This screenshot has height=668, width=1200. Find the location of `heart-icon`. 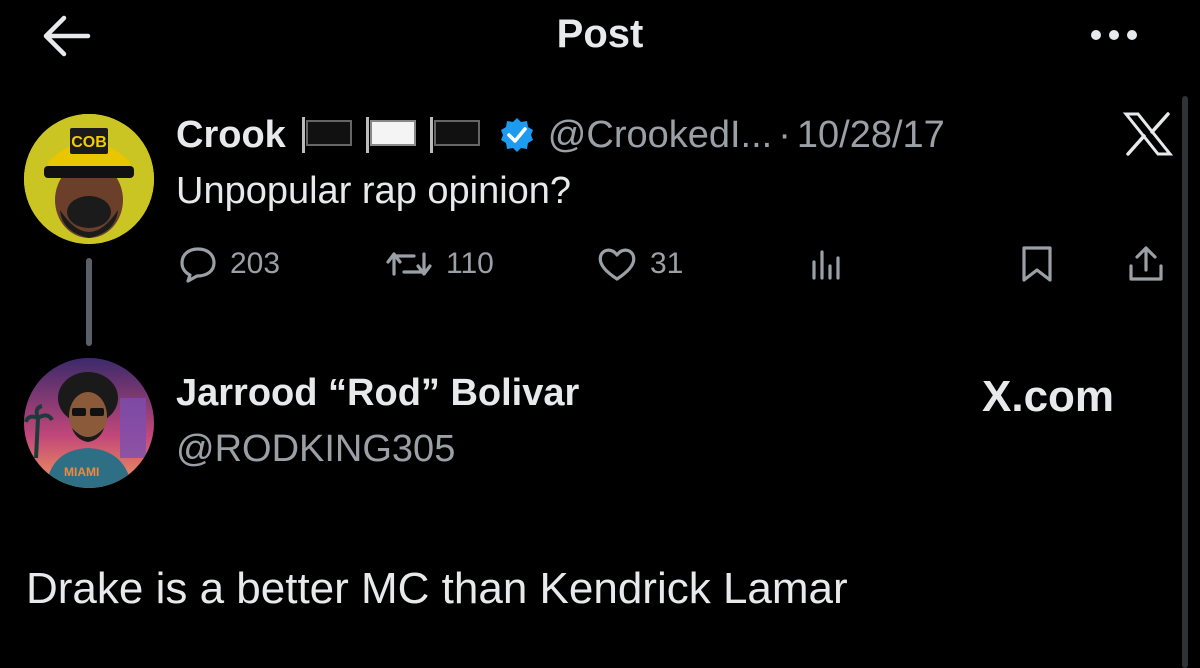

heart-icon is located at coordinates (617, 264).